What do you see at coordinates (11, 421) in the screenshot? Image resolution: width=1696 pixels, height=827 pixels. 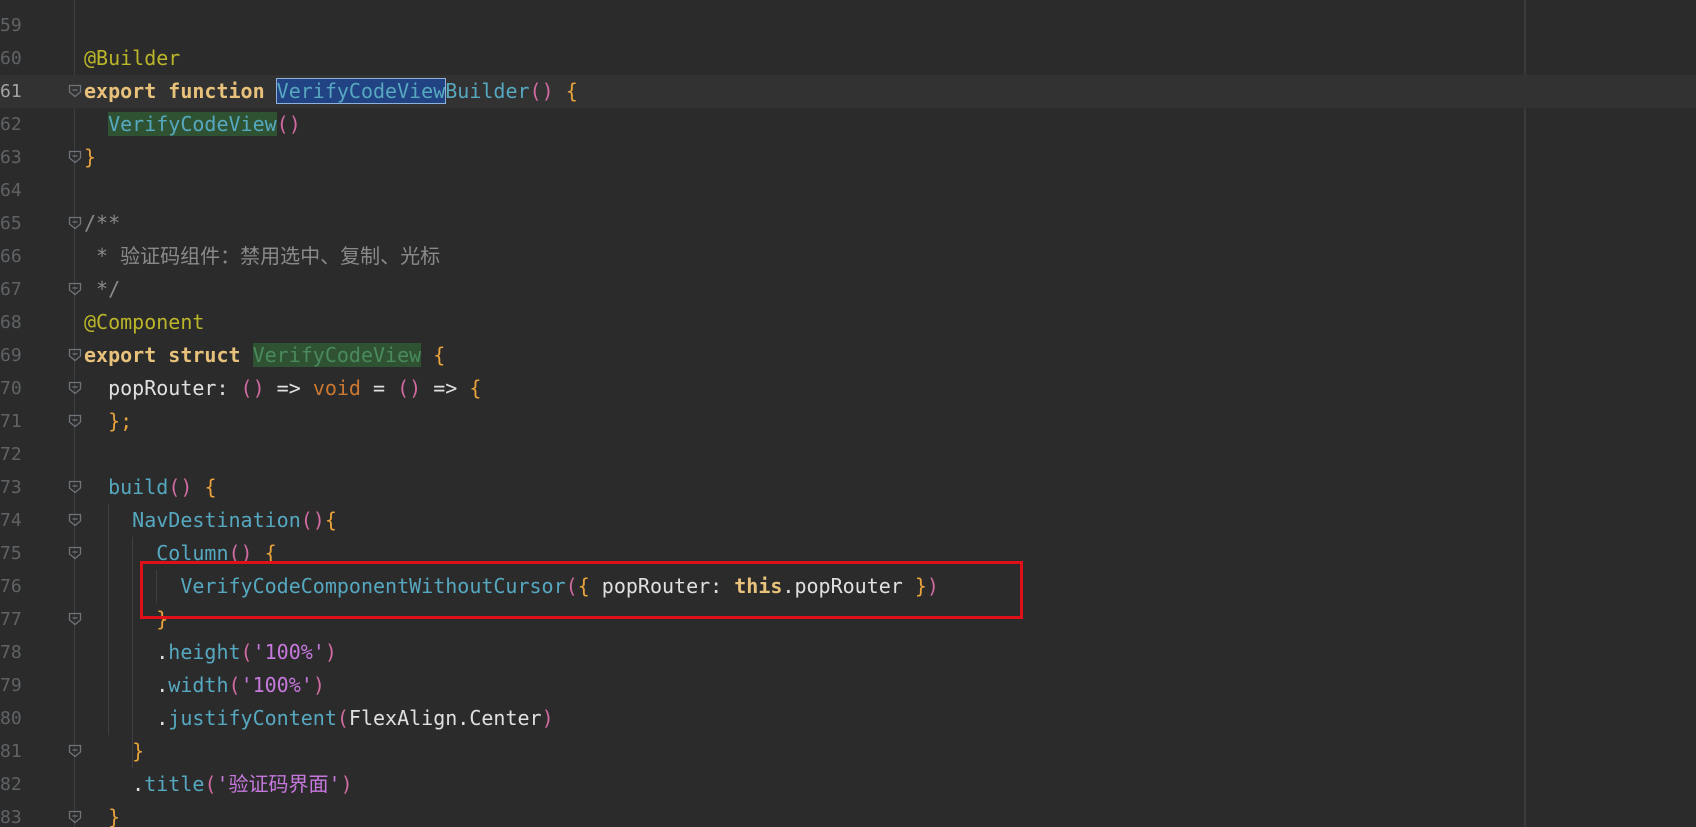 I see `line-number: 71` at bounding box center [11, 421].